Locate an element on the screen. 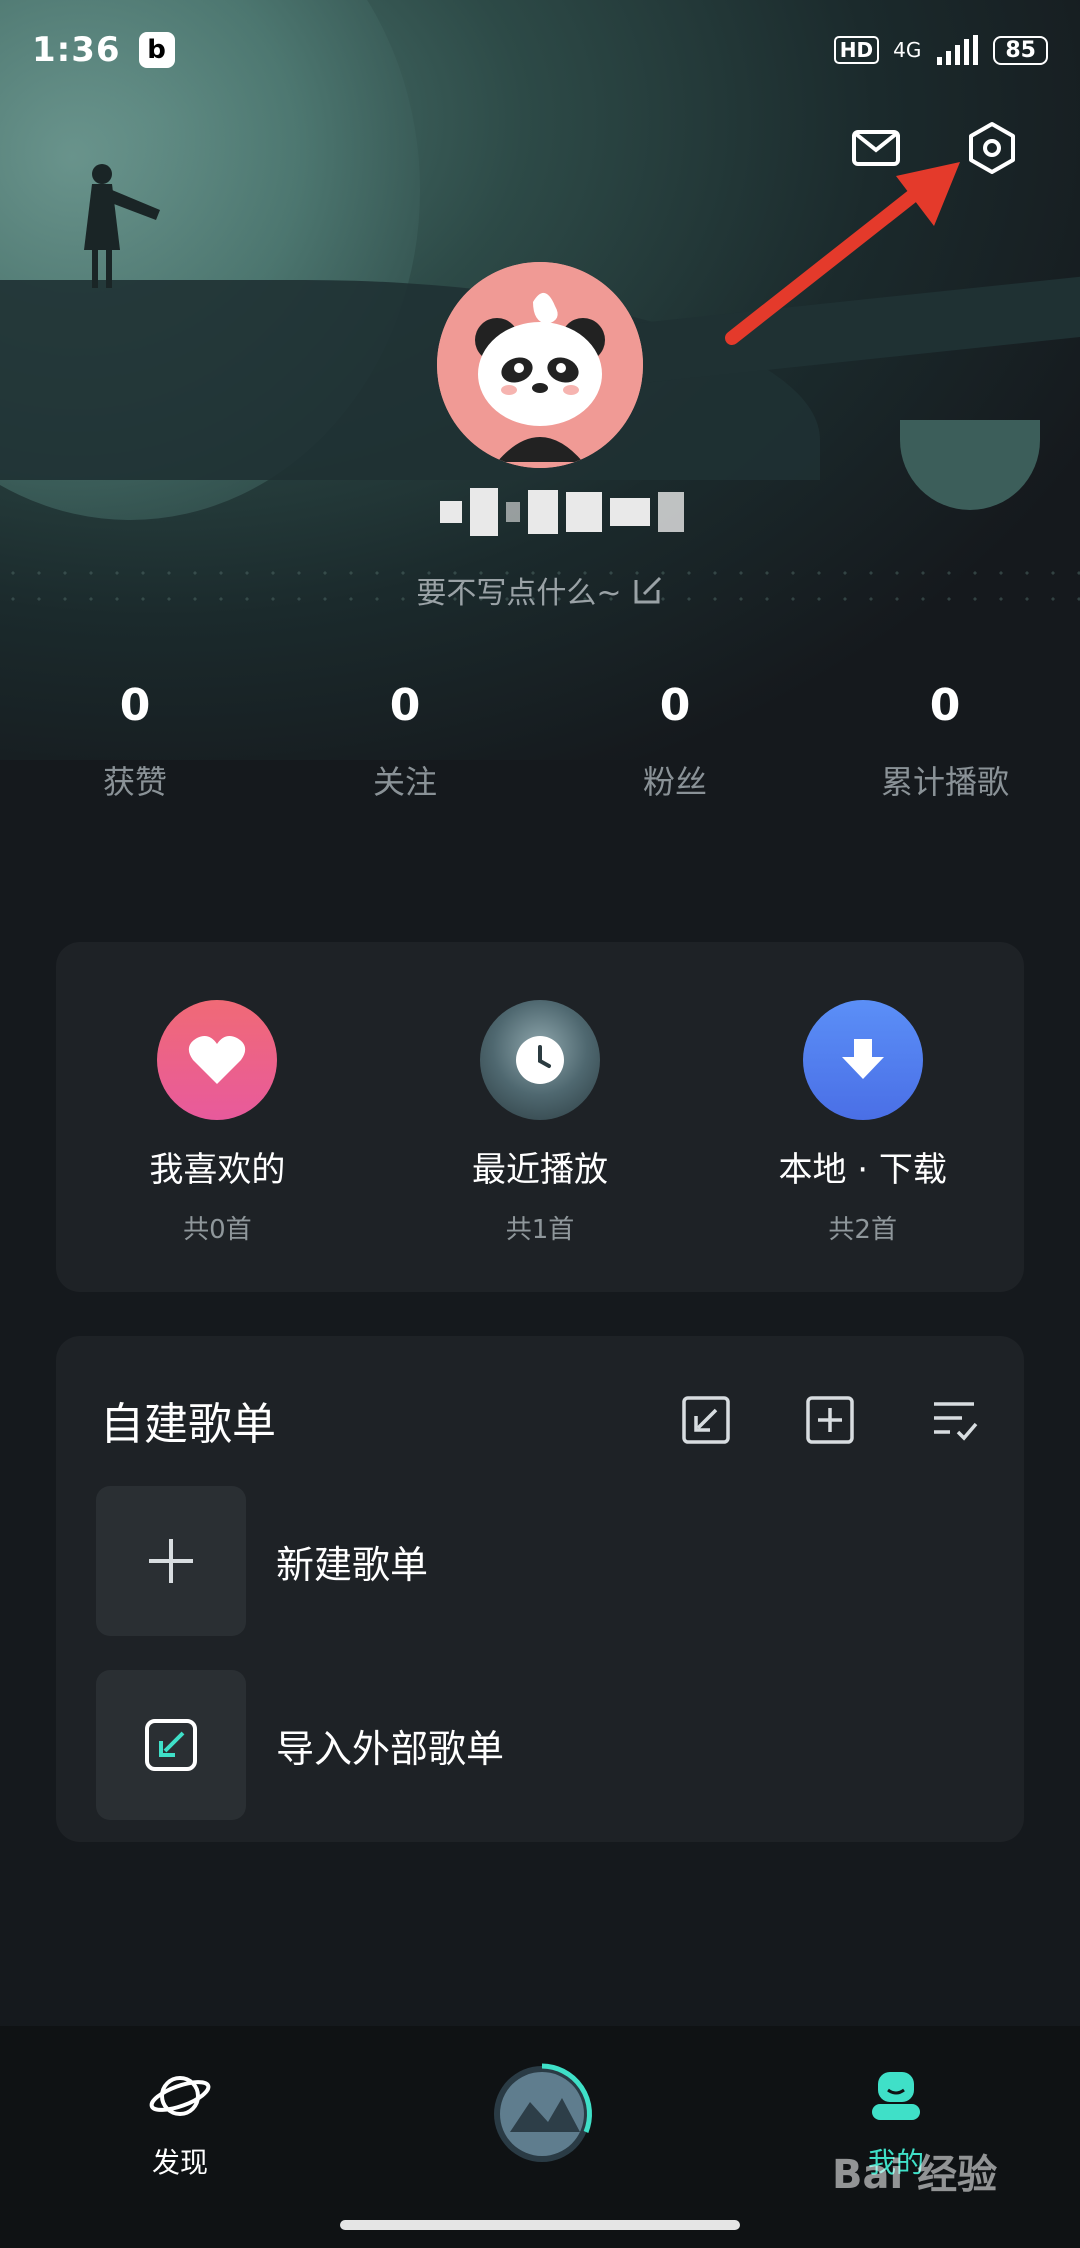  recent-plays-count: 共1首 is located at coordinates (540, 1230).